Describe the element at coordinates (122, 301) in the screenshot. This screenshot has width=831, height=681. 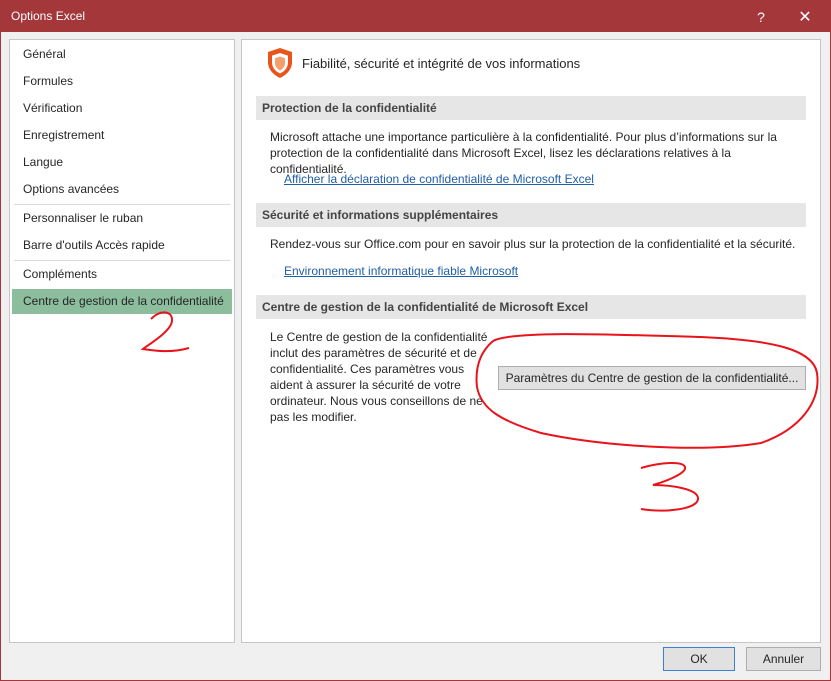
I see `nav-item-trust-center: Centre de gestion de la confidentialité` at that location.